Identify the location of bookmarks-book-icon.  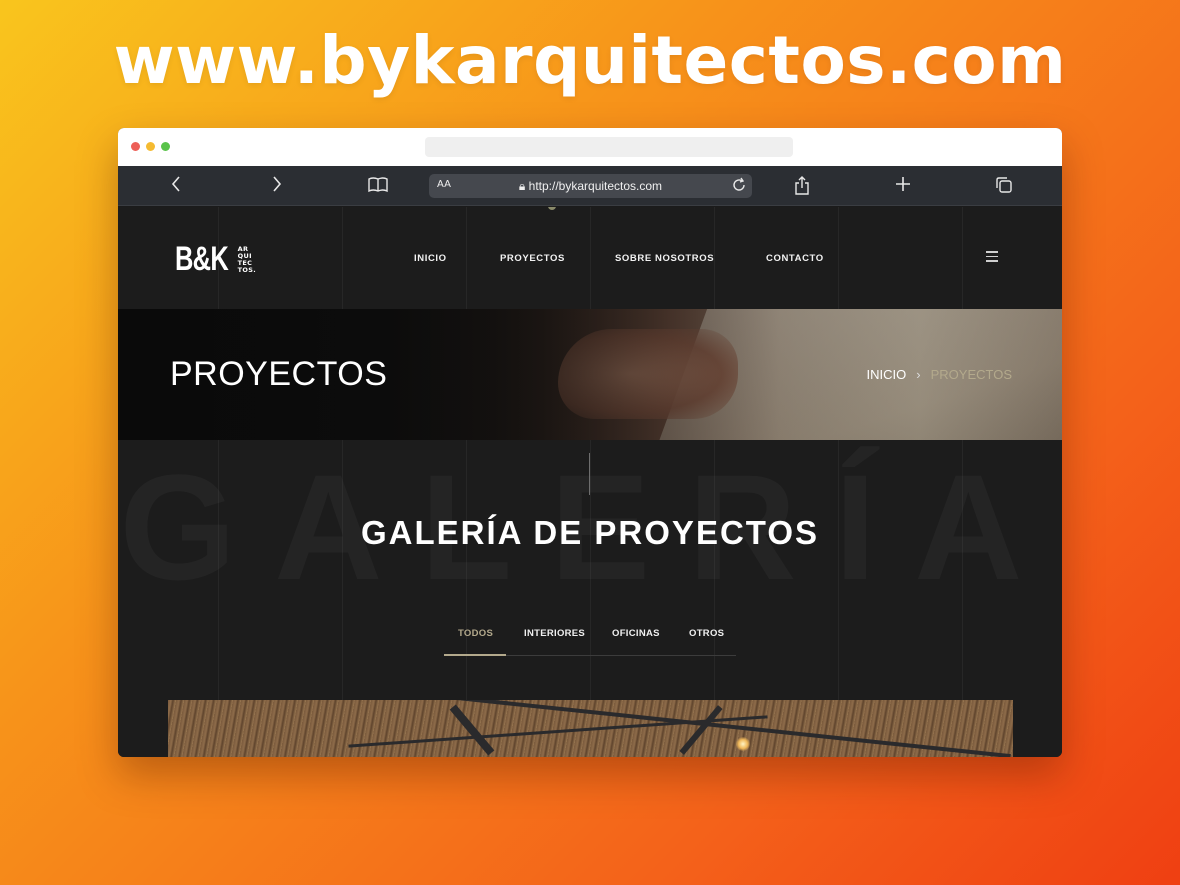
(378, 186).